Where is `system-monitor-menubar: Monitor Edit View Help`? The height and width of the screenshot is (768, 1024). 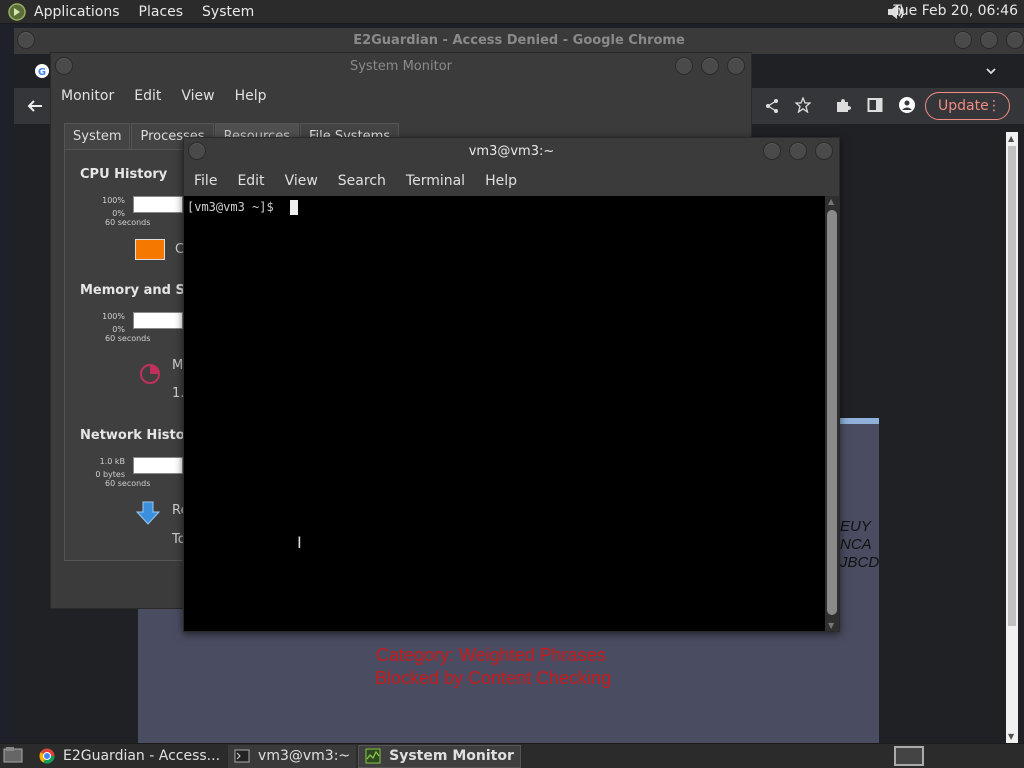 system-monitor-menubar: Monitor Edit View Help is located at coordinates (401, 96).